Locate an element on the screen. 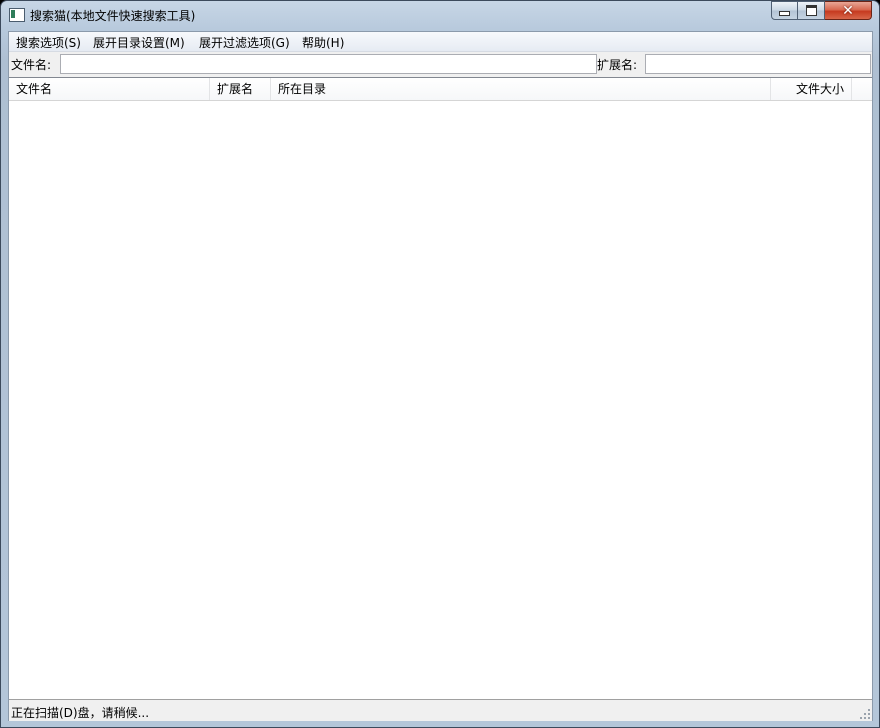  close-button: ✕ is located at coordinates (848, 10).